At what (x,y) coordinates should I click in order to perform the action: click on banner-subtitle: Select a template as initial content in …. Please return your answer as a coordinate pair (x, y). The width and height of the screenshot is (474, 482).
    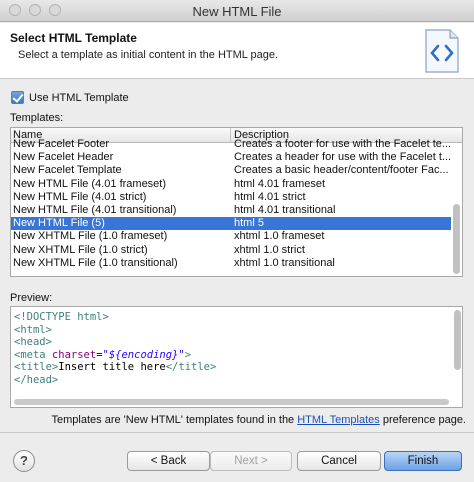
    Looking at the image, I should click on (148, 55).